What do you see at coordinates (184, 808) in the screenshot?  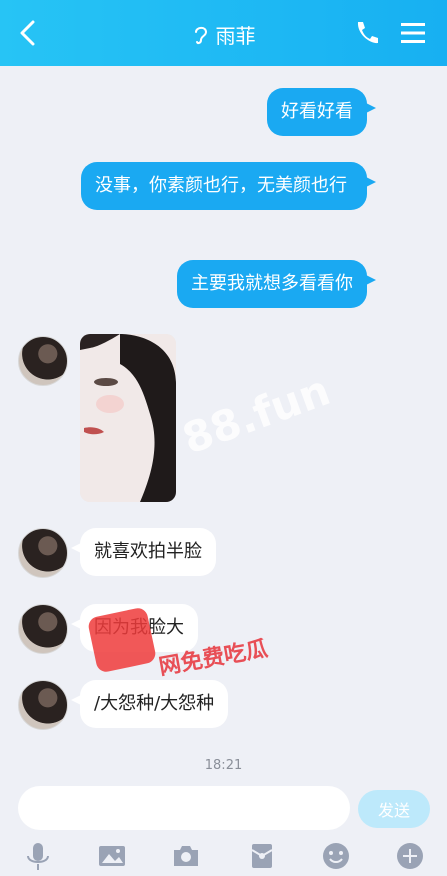 I see `message-input` at bounding box center [184, 808].